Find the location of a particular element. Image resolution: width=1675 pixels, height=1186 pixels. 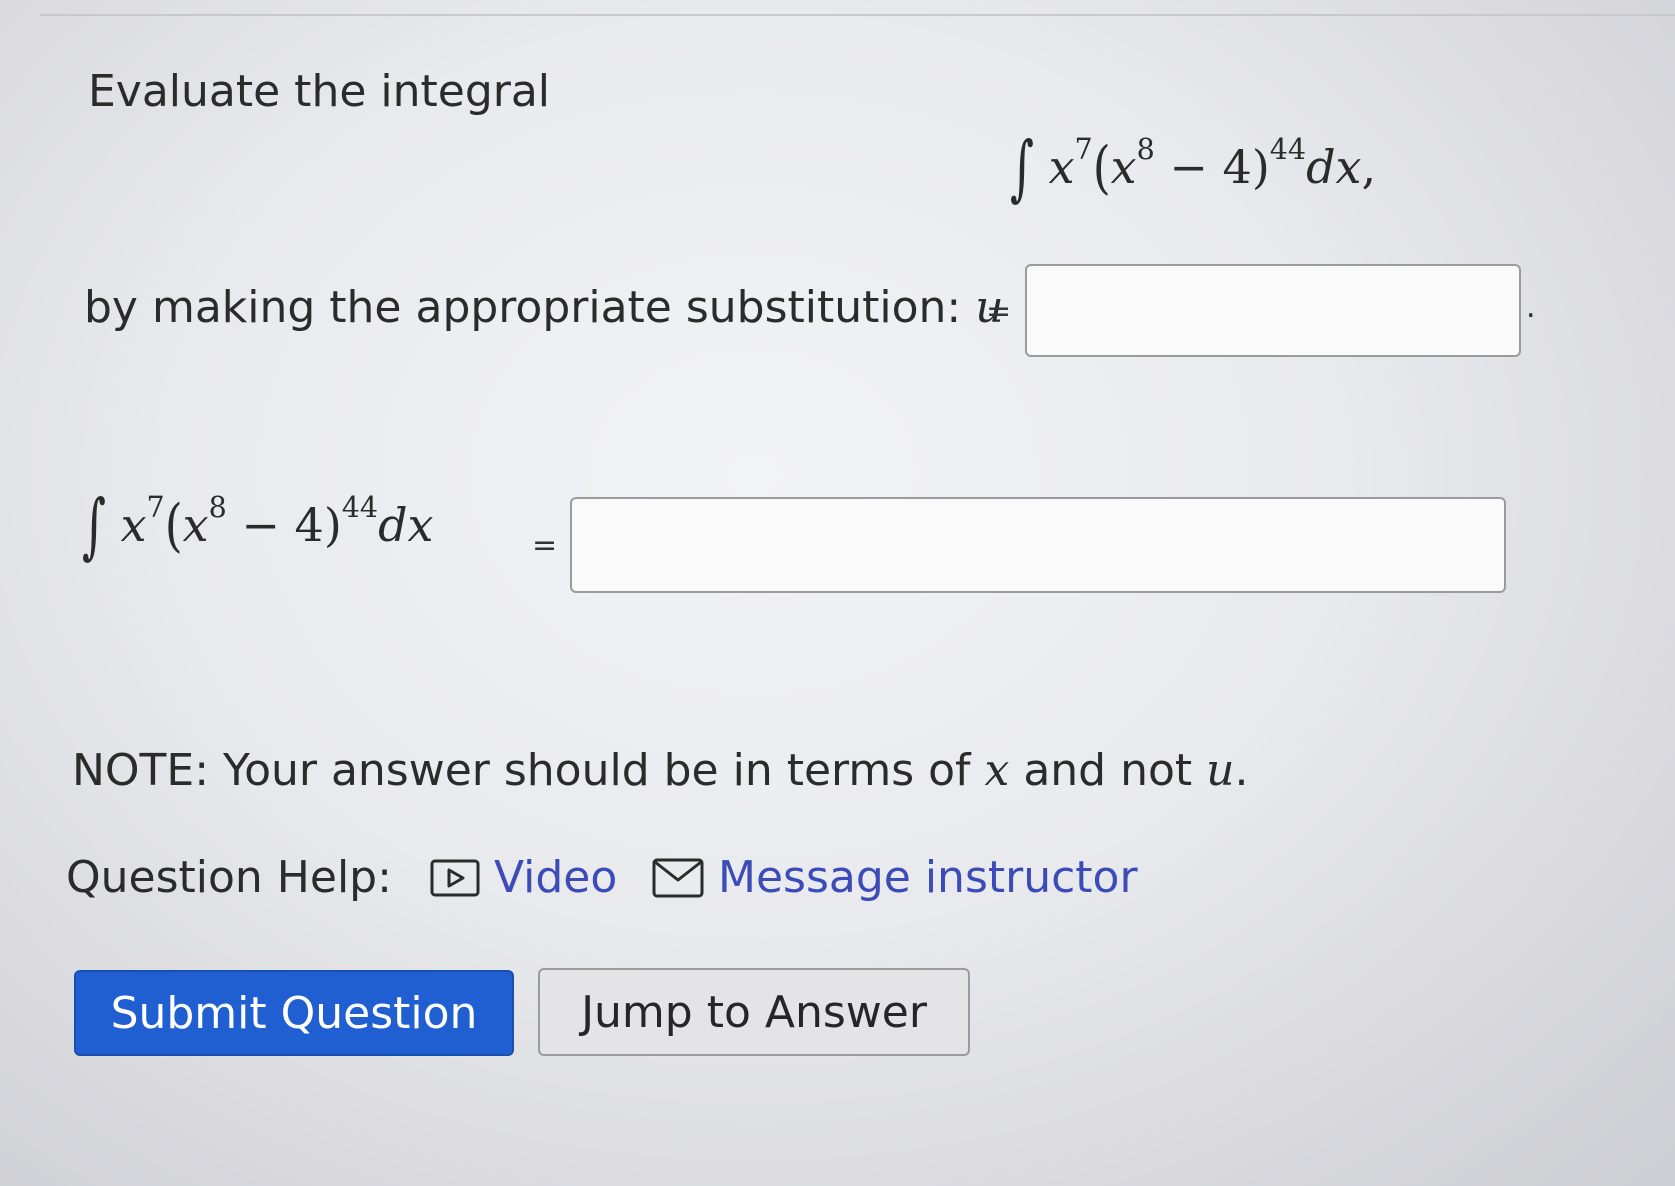

jump-to-answer-button: Jump to Answer is located at coordinates (754, 1012).